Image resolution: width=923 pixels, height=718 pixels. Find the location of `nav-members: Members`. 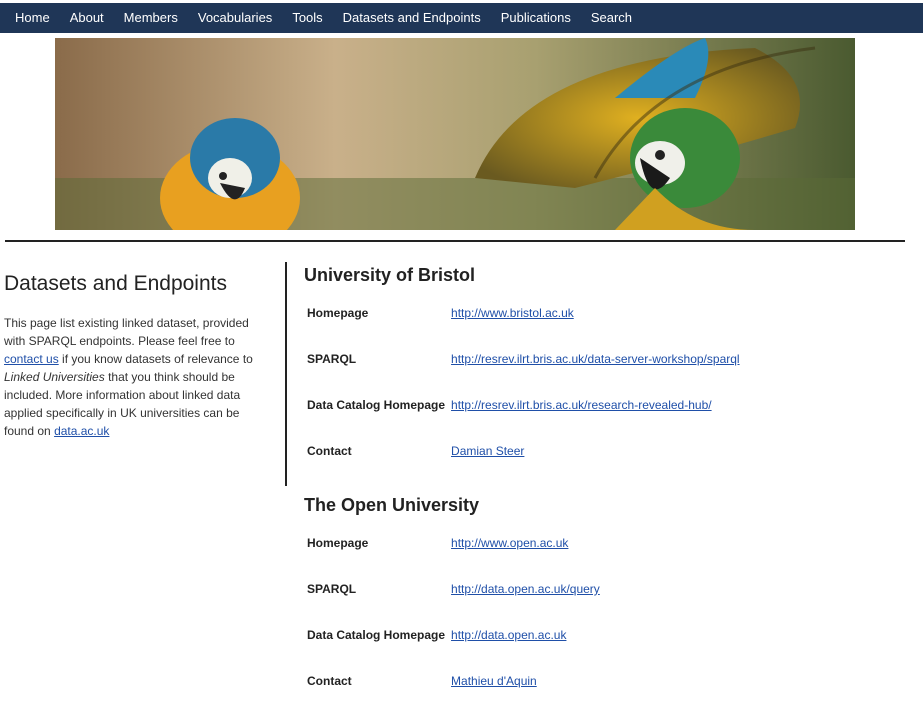

nav-members: Members is located at coordinates (151, 18).